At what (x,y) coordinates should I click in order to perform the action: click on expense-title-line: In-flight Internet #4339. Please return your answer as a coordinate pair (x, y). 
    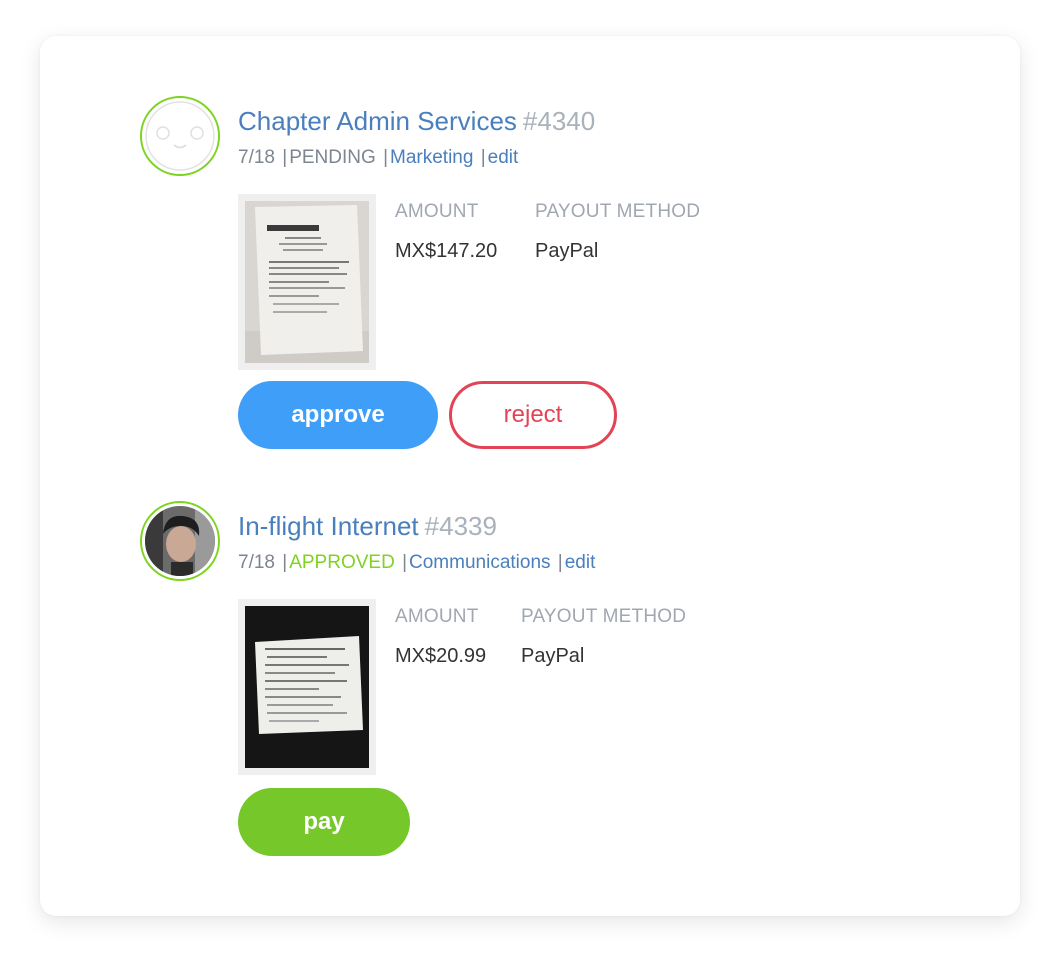
    Looking at the image, I should click on (367, 526).